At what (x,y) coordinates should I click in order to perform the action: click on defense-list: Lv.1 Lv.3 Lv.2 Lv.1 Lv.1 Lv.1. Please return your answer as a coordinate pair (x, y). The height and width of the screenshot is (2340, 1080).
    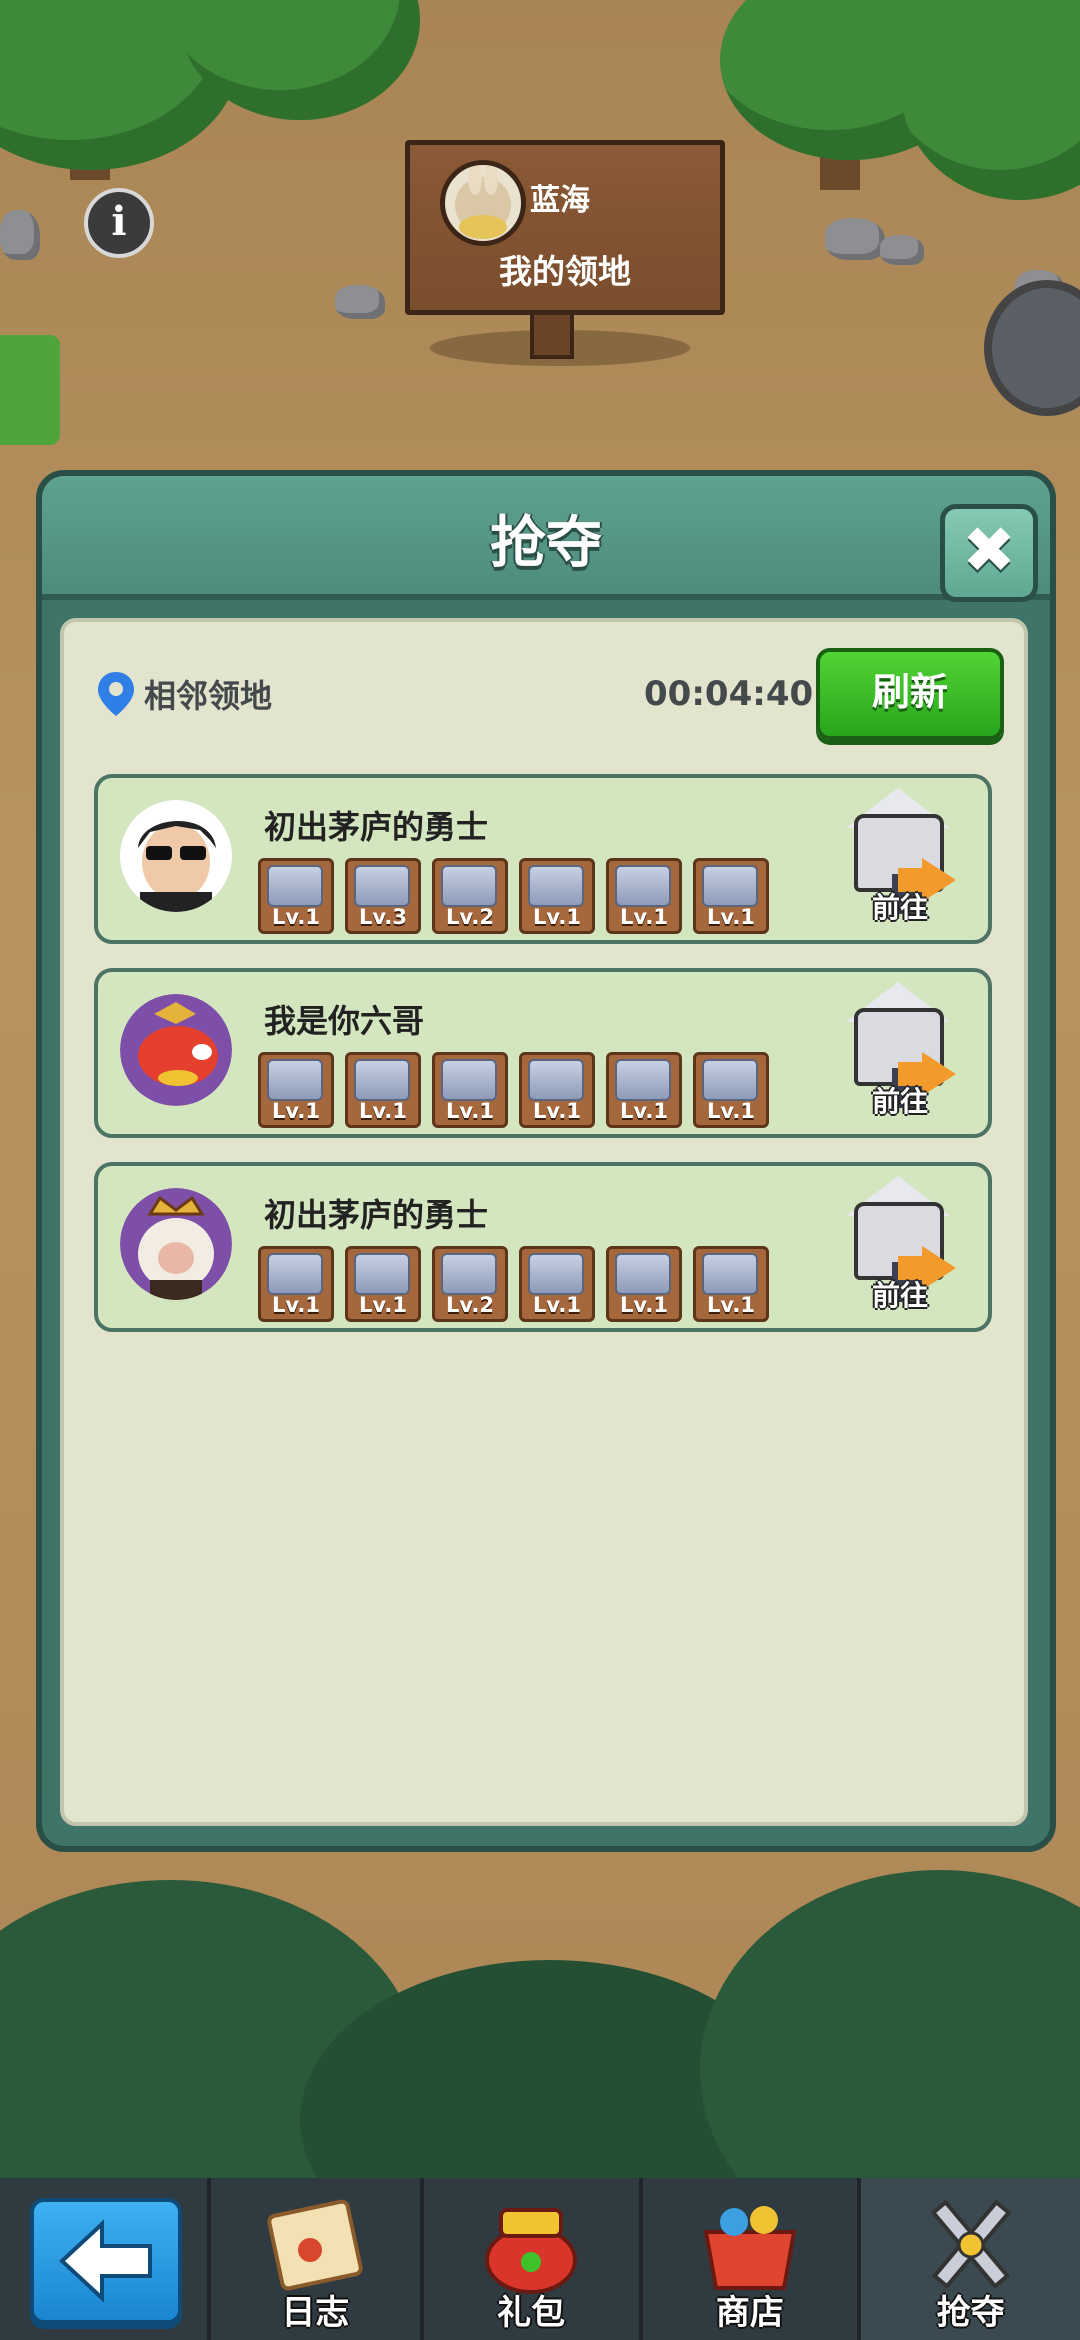
    Looking at the image, I should click on (513, 896).